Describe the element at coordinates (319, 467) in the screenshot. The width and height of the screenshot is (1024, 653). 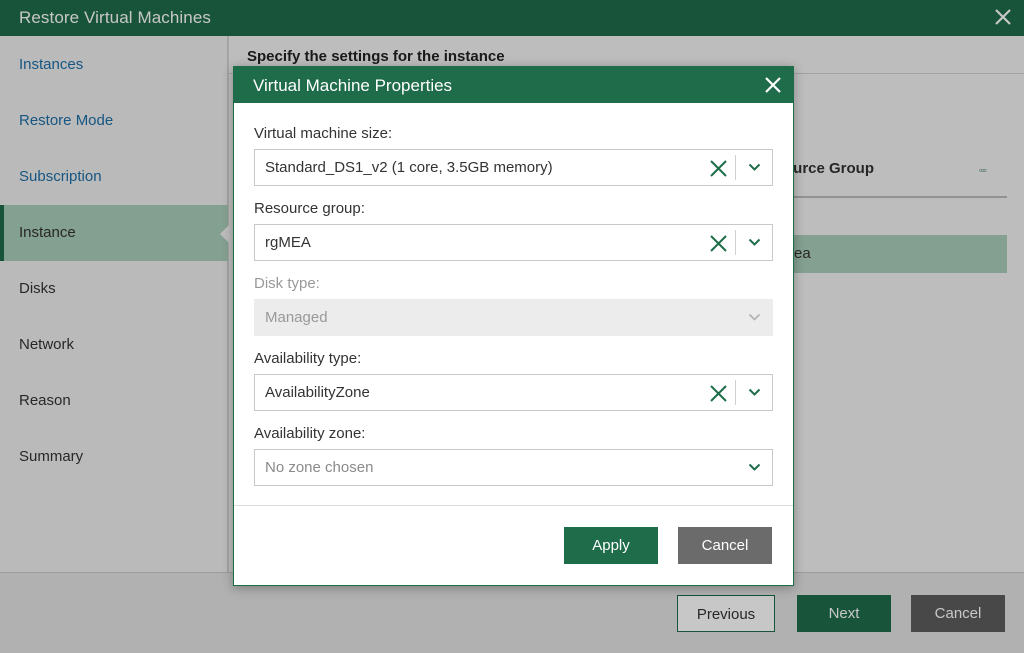
I see `availability-zone-placeholder: No zone chosen` at that location.